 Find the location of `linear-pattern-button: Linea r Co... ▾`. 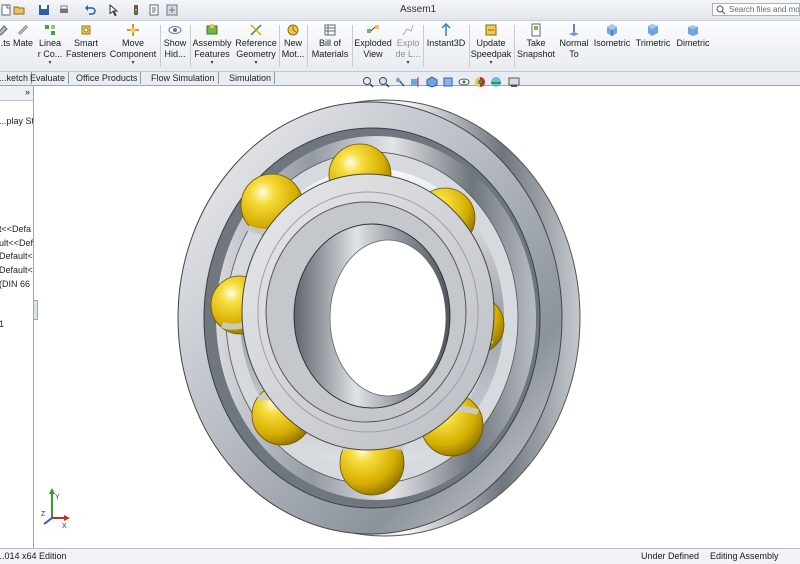

linear-pattern-button: Linea r Co... ▾ is located at coordinates (50, 44).